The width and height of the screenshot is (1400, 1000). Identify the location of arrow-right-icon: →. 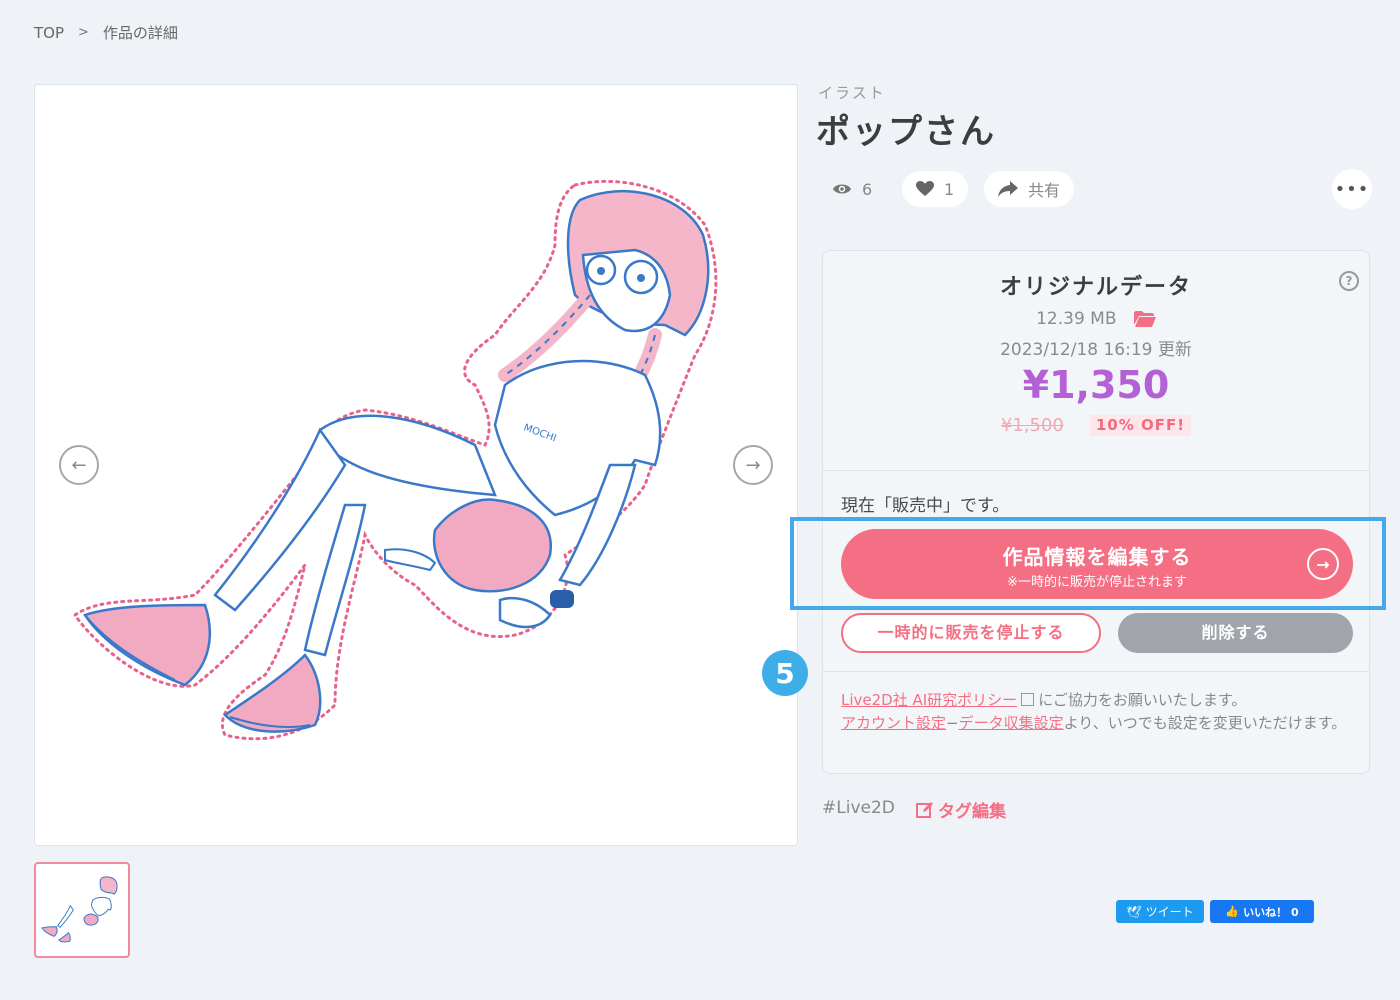
(753, 465).